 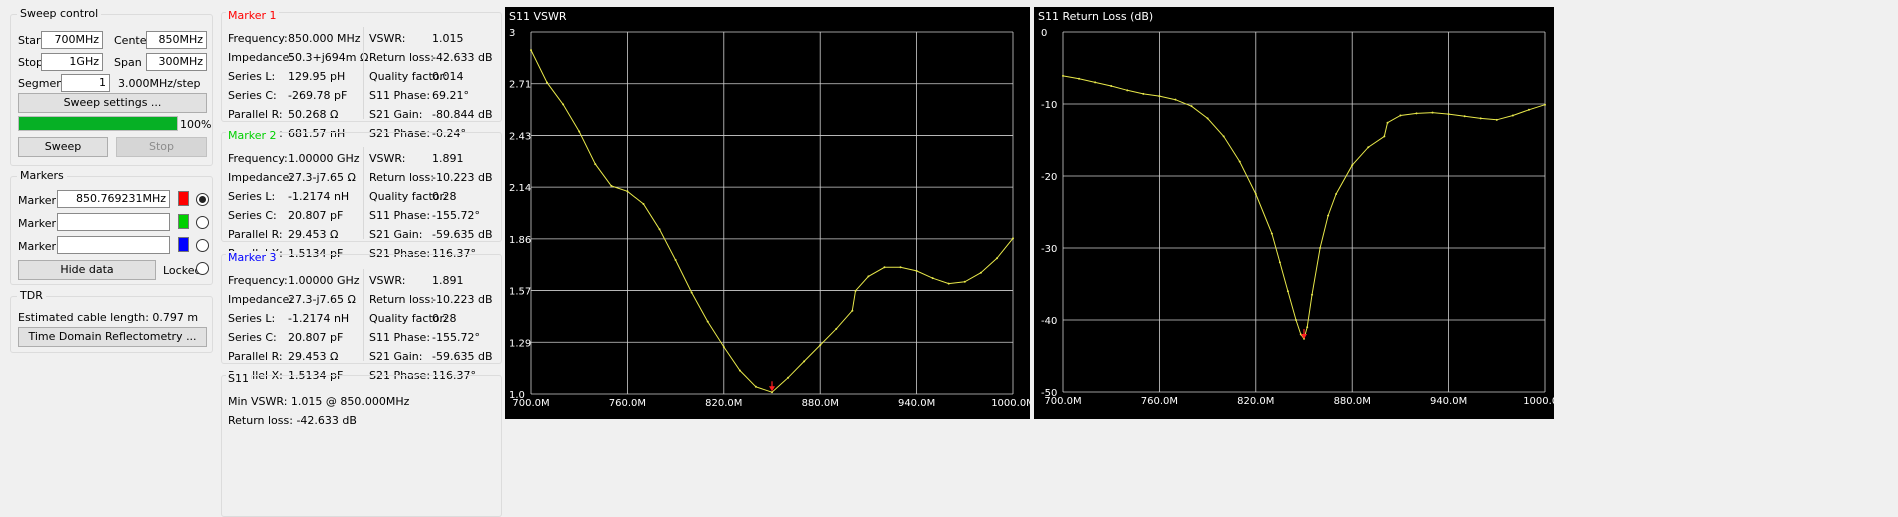 What do you see at coordinates (288, 95) in the screenshot?
I see `data-row: Series C: -269.78 pF` at bounding box center [288, 95].